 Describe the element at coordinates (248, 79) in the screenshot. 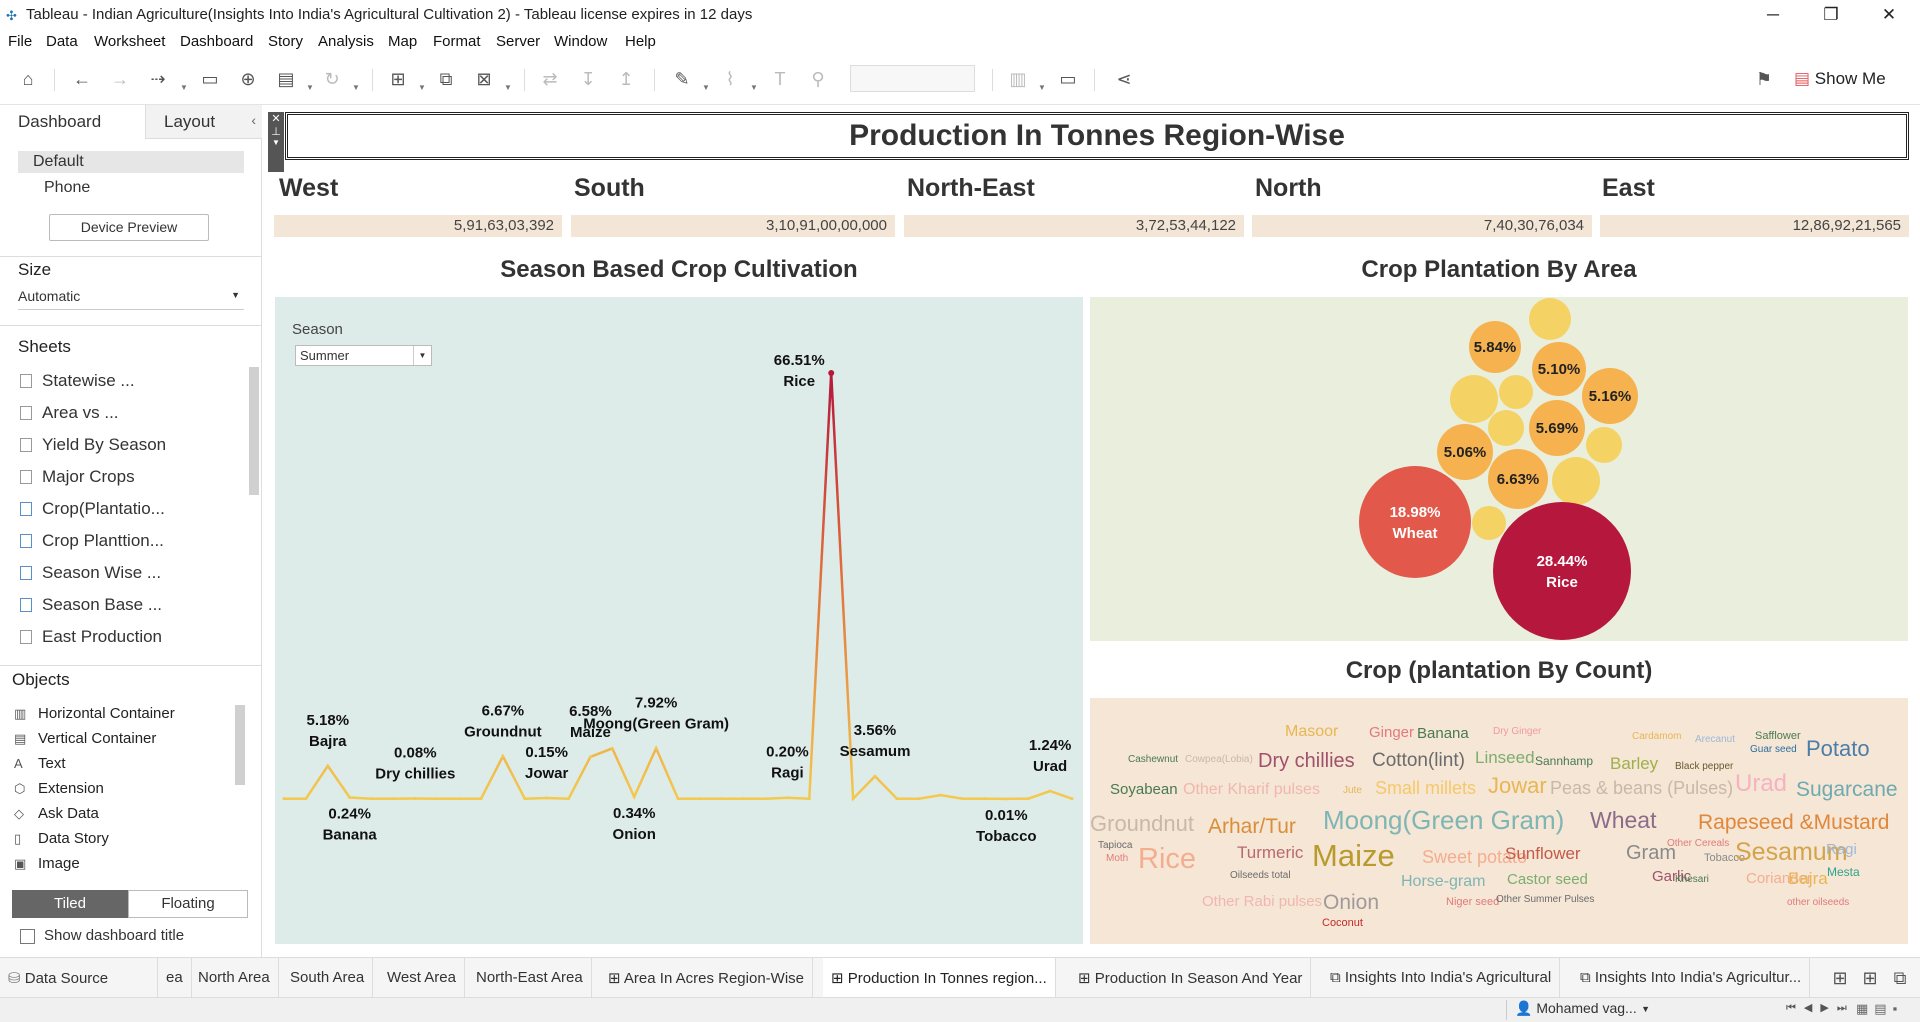

I see `new-data-source-icon: ⊕` at that location.